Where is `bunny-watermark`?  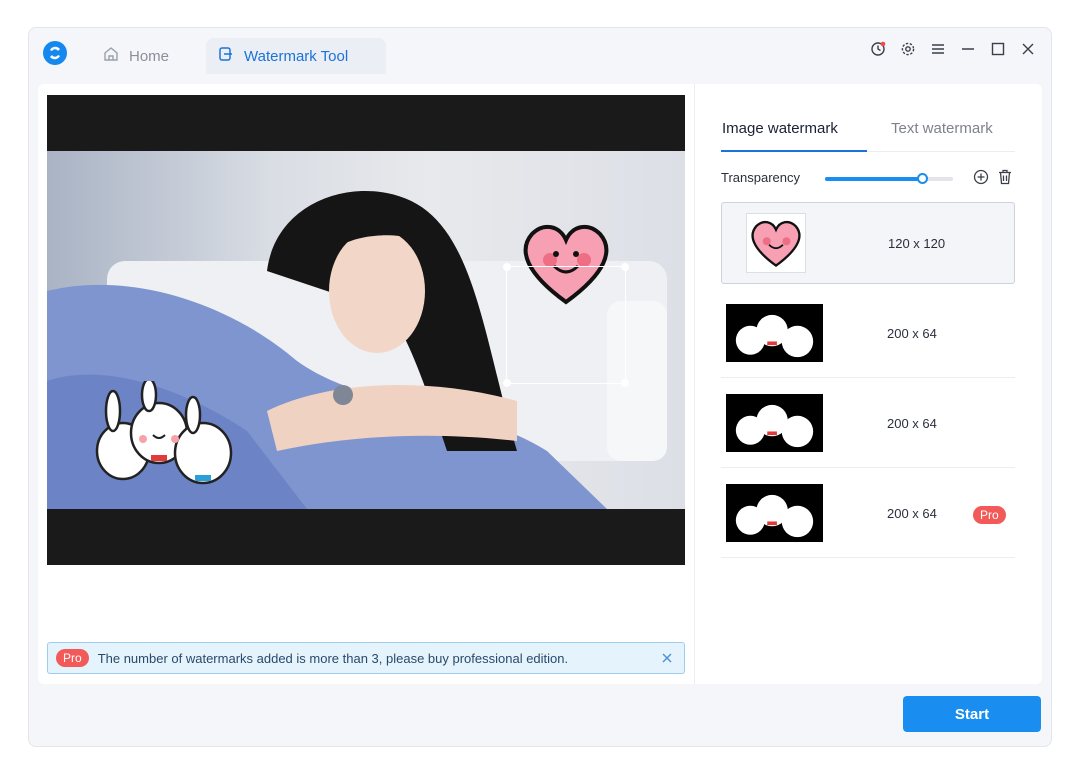 bunny-watermark is located at coordinates (164, 433).